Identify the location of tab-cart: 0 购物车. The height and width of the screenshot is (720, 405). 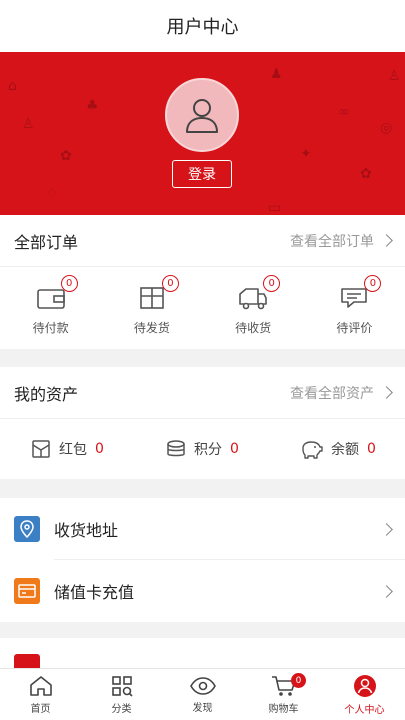
(283, 694).